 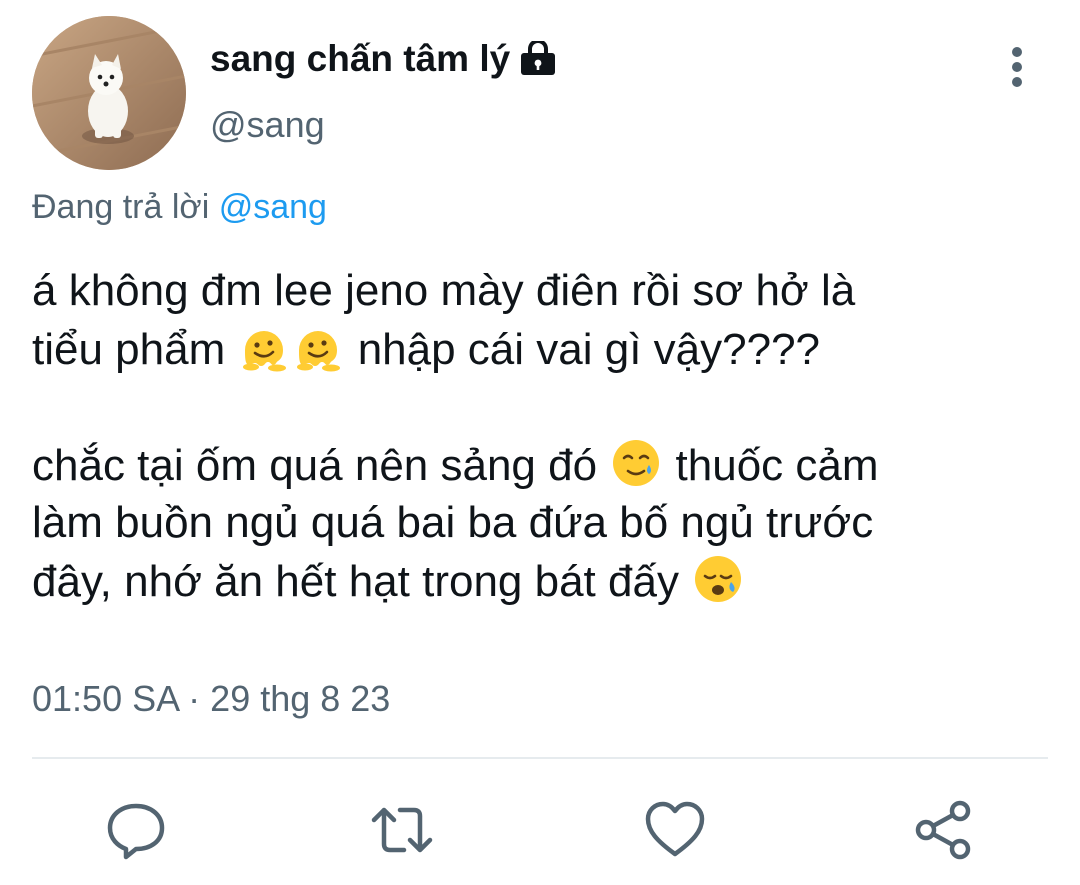 I want to click on sleepy-face-emoji, so click(x=718, y=579).